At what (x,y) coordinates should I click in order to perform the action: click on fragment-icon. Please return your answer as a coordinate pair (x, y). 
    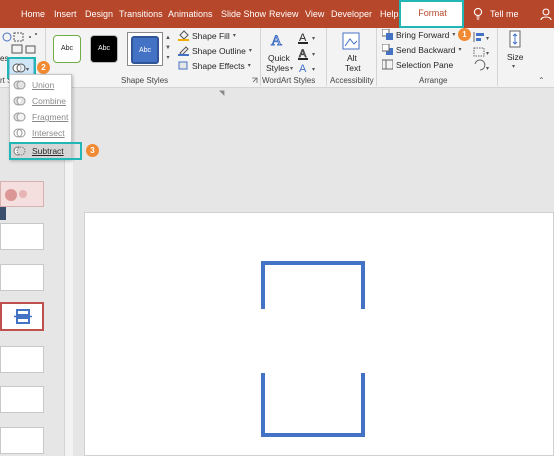
    Looking at the image, I should click on (19, 117).